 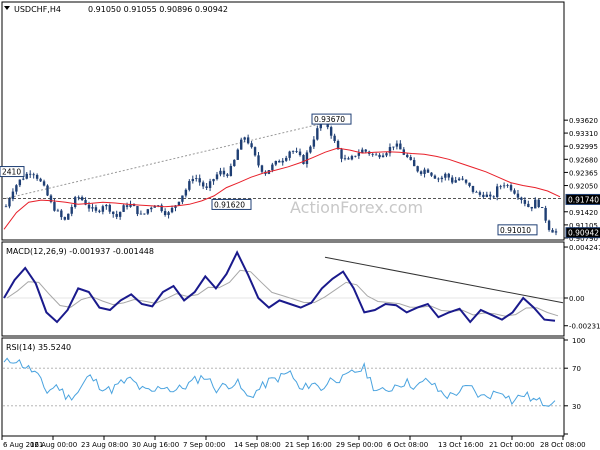 What do you see at coordinates (308, 445) in the screenshot?
I see `x-tick-label: 21 Sep 16:00` at bounding box center [308, 445].